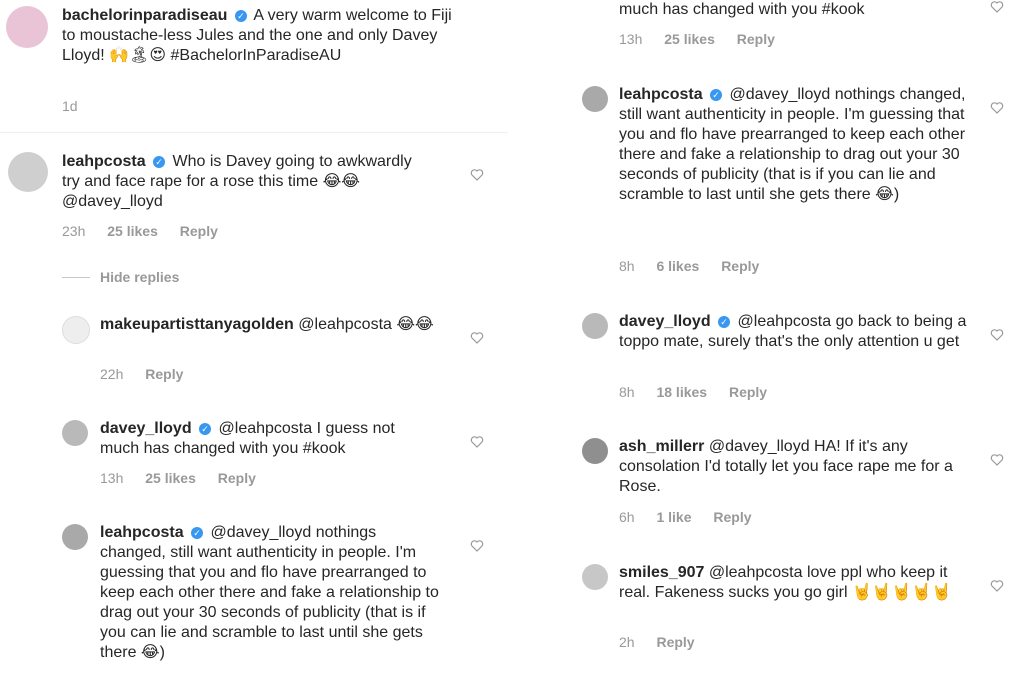 The image size is (1024, 683). What do you see at coordinates (673, 517) in the screenshot?
I see `comment-likes: 1 like` at bounding box center [673, 517].